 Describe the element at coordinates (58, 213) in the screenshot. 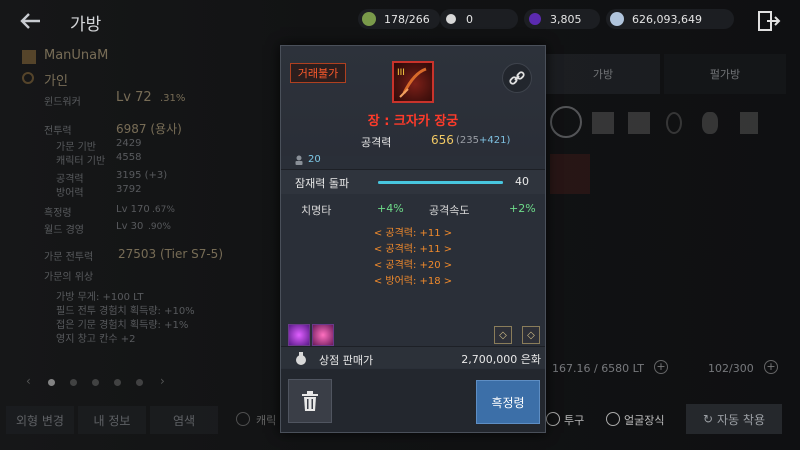

I see `black-spirit-label: 흑정령` at that location.